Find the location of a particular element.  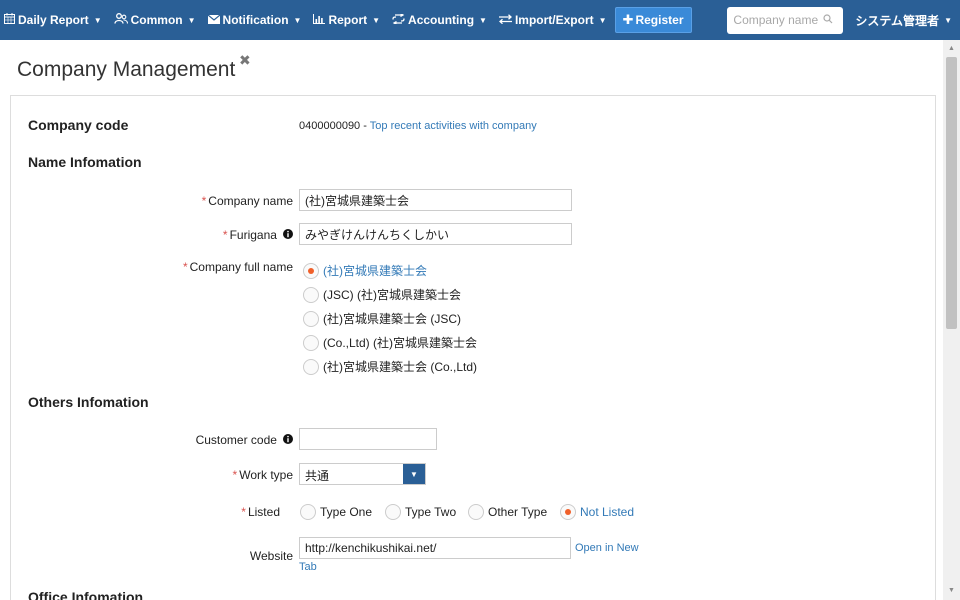

company-full-name-label: * Company full name is located at coordinates (238, 267).